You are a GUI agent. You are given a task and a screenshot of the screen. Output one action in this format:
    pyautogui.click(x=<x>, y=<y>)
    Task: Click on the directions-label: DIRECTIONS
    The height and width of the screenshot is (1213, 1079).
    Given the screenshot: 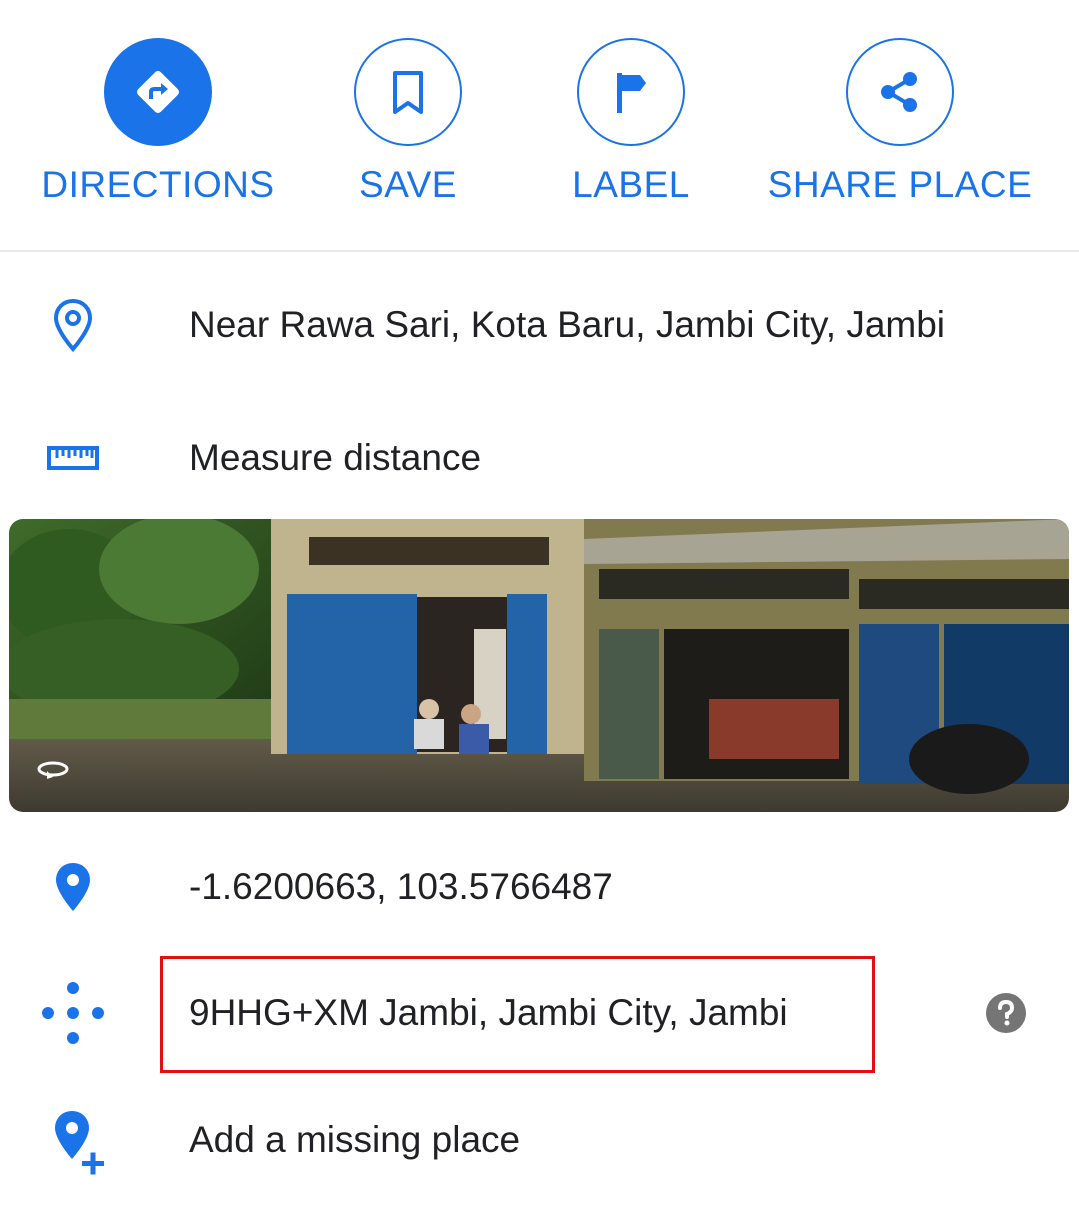 What is the action you would take?
    pyautogui.click(x=158, y=184)
    